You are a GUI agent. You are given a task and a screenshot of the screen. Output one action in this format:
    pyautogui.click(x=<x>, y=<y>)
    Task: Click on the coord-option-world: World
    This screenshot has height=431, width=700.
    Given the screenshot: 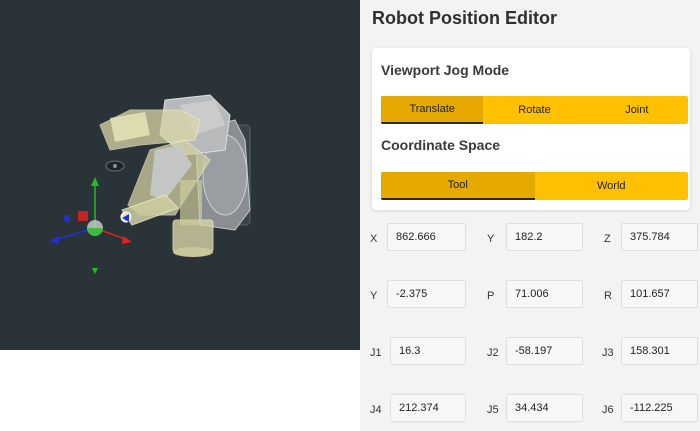 What is the action you would take?
    pyautogui.click(x=612, y=186)
    